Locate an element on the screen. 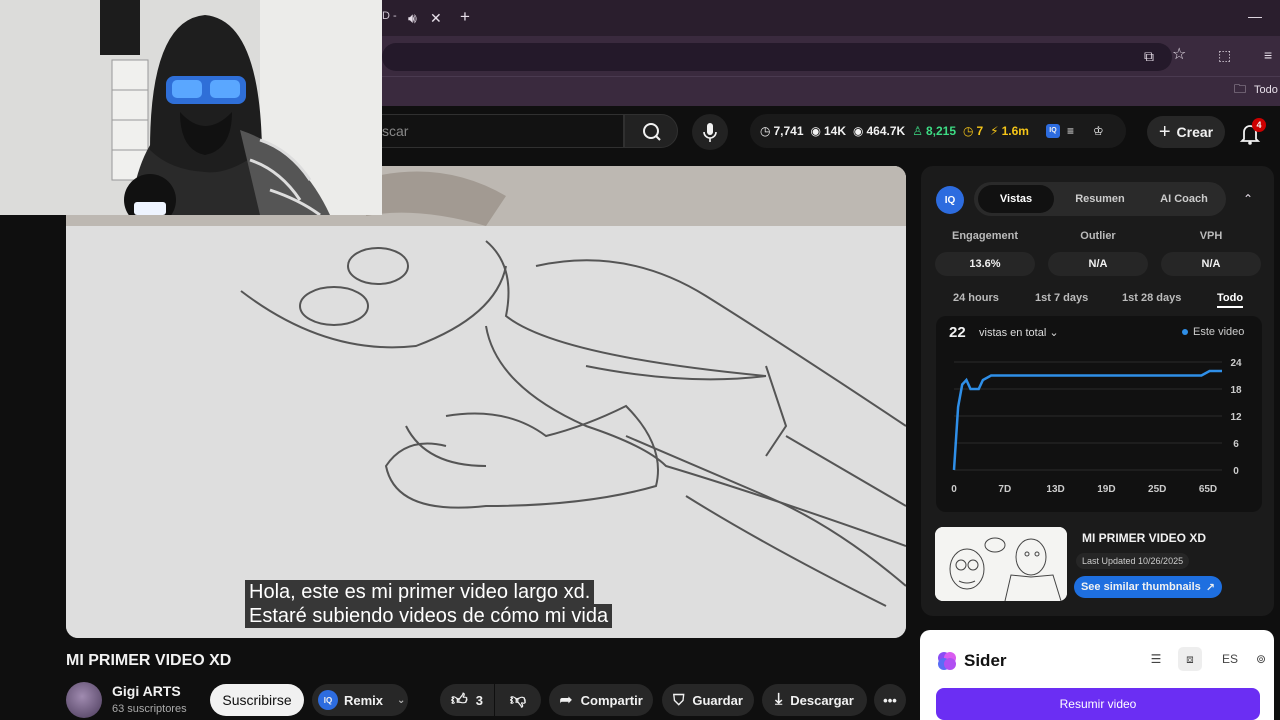 The image size is (1280, 720). download-button: ⤓ Descargar is located at coordinates (814, 700).